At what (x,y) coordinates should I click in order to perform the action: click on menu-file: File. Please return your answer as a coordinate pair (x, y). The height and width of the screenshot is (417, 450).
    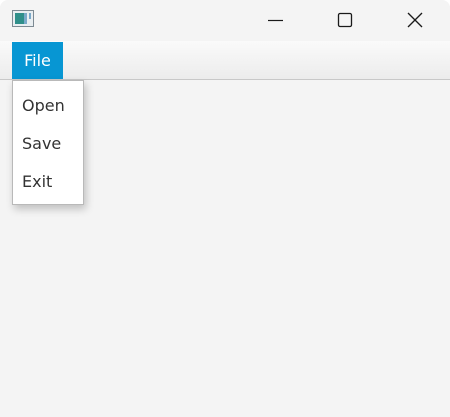
    Looking at the image, I should click on (37, 60).